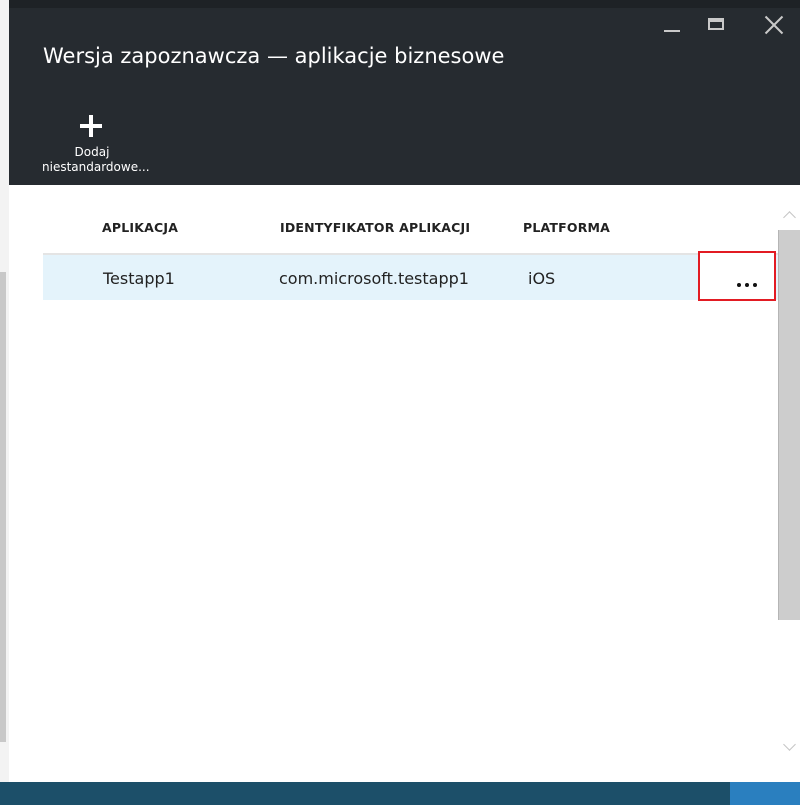 This screenshot has height=805, width=800. I want to click on close-button, so click(769, 25).